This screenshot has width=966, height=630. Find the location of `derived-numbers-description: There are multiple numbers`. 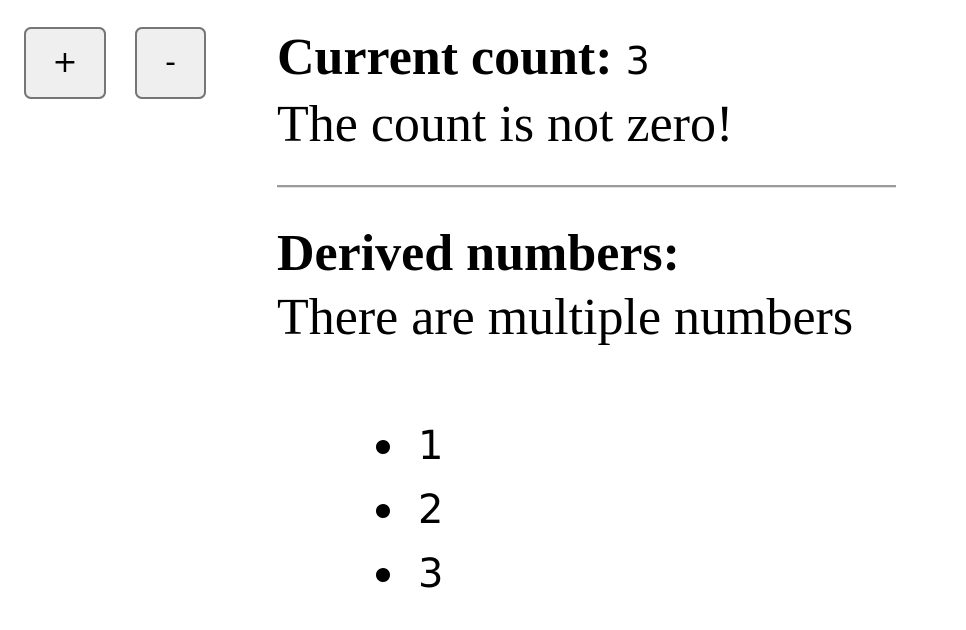

derived-numbers-description: There are multiple numbers is located at coordinates (565, 317).